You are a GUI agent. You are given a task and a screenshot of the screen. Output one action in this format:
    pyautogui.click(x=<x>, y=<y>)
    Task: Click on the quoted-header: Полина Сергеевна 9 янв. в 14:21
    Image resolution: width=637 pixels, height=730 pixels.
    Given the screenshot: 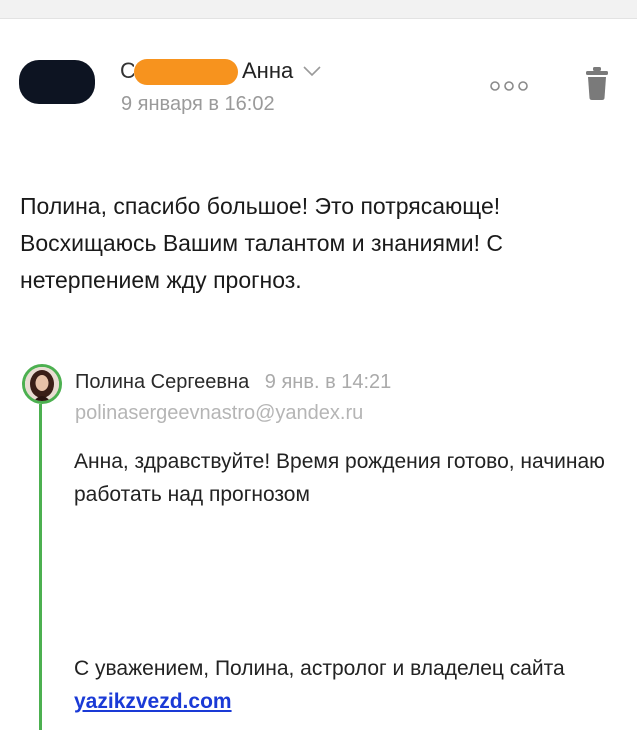 What is the action you would take?
    pyautogui.click(x=233, y=382)
    